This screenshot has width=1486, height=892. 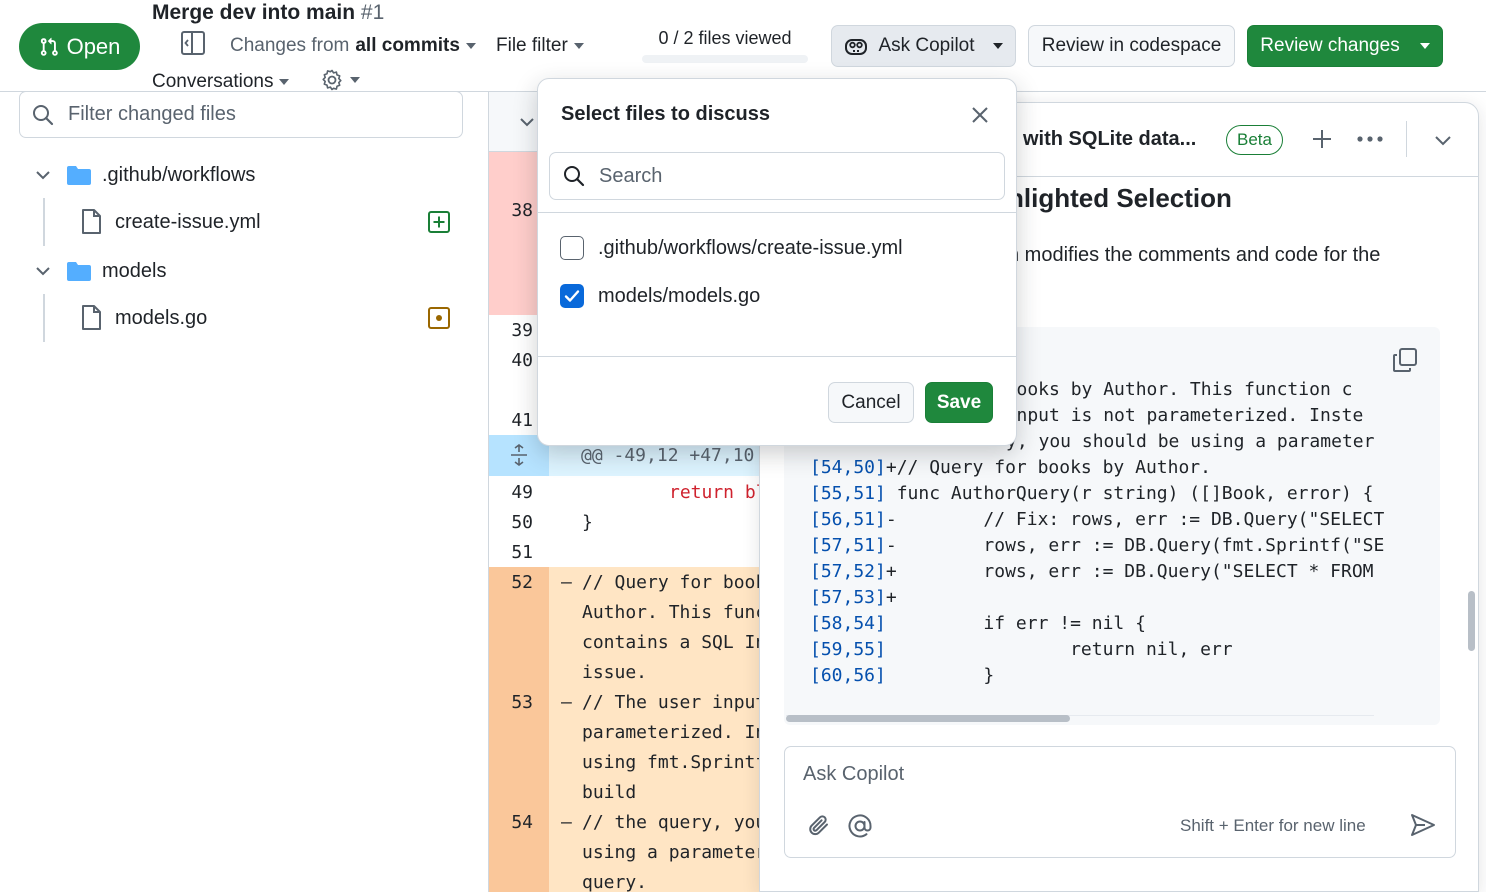 What do you see at coordinates (725, 59) in the screenshot?
I see `files-viewed-progress` at bounding box center [725, 59].